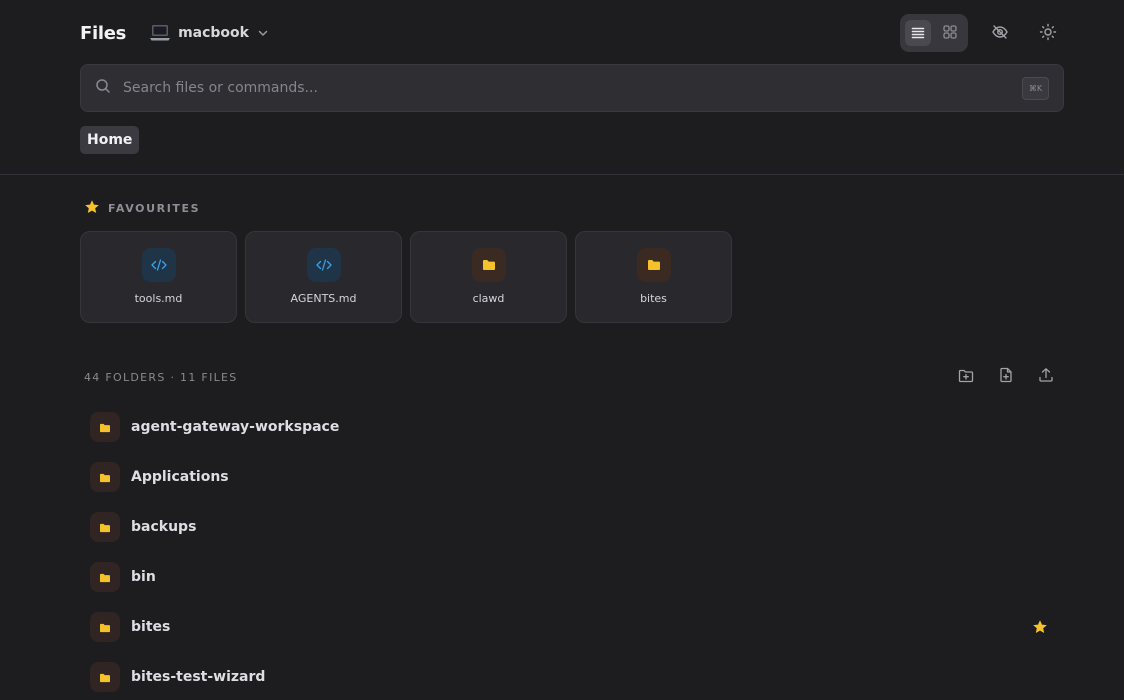 The width and height of the screenshot is (1124, 700). I want to click on file-plus-icon, so click(1006, 377).